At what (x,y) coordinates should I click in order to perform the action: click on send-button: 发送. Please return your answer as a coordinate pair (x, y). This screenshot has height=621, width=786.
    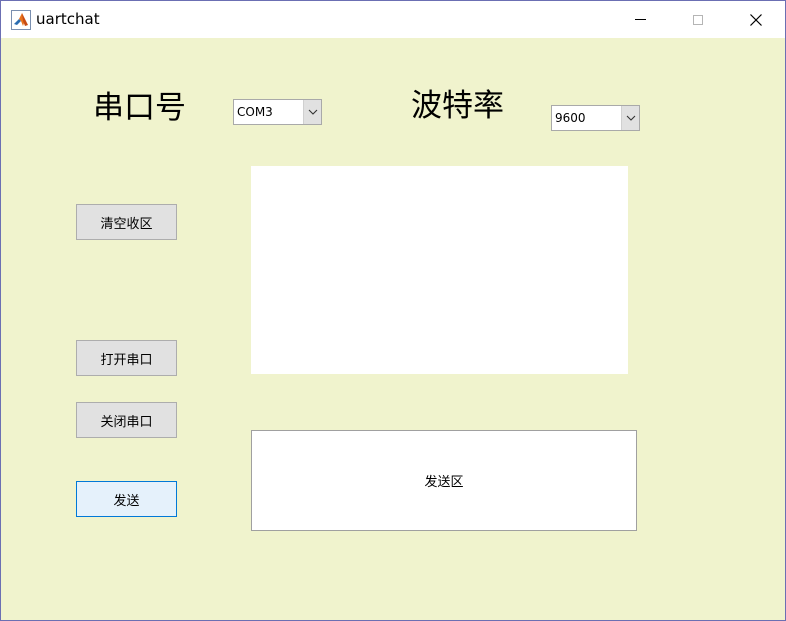
    Looking at the image, I should click on (126, 499).